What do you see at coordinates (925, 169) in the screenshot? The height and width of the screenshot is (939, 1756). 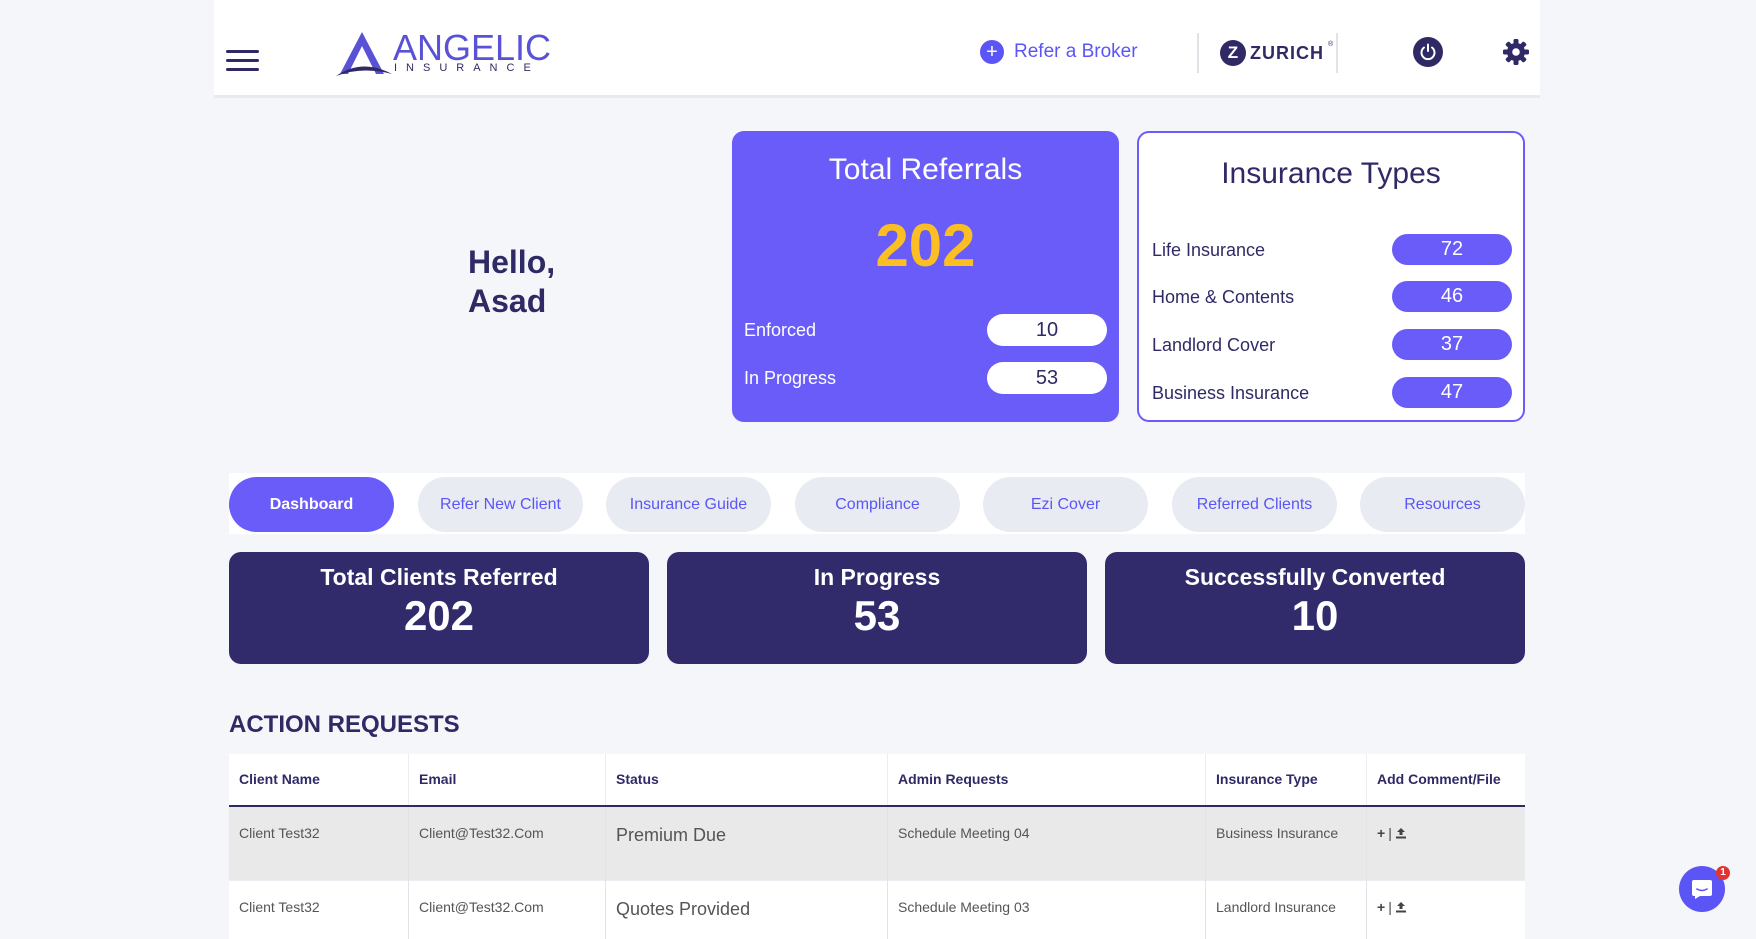 I see `total-referrals-title: Total Referrals` at bounding box center [925, 169].